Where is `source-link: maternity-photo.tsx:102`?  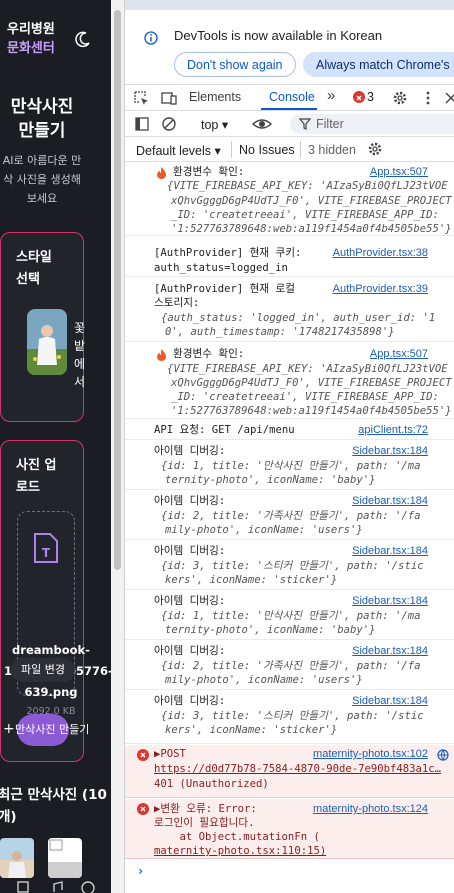
source-link: maternity-photo.tsx:102 is located at coordinates (370, 754).